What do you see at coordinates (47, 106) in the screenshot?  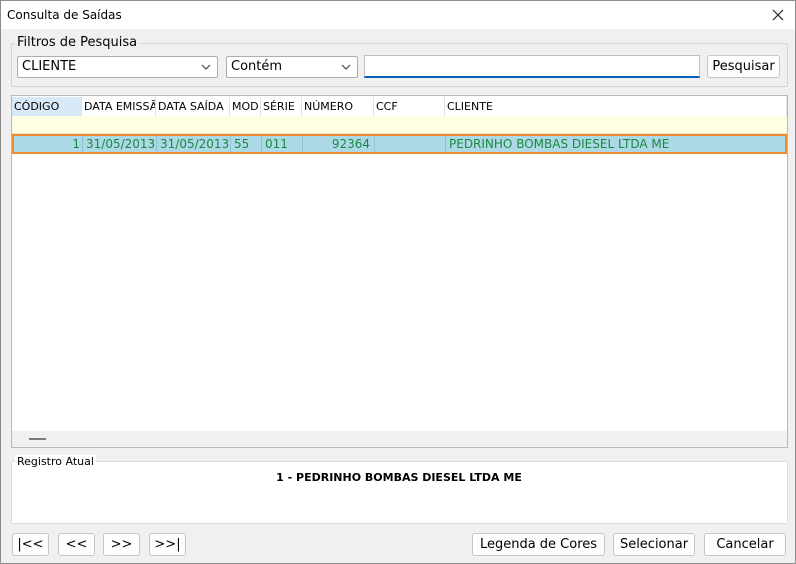 I see `column-header-codigo: CÓDIGO` at bounding box center [47, 106].